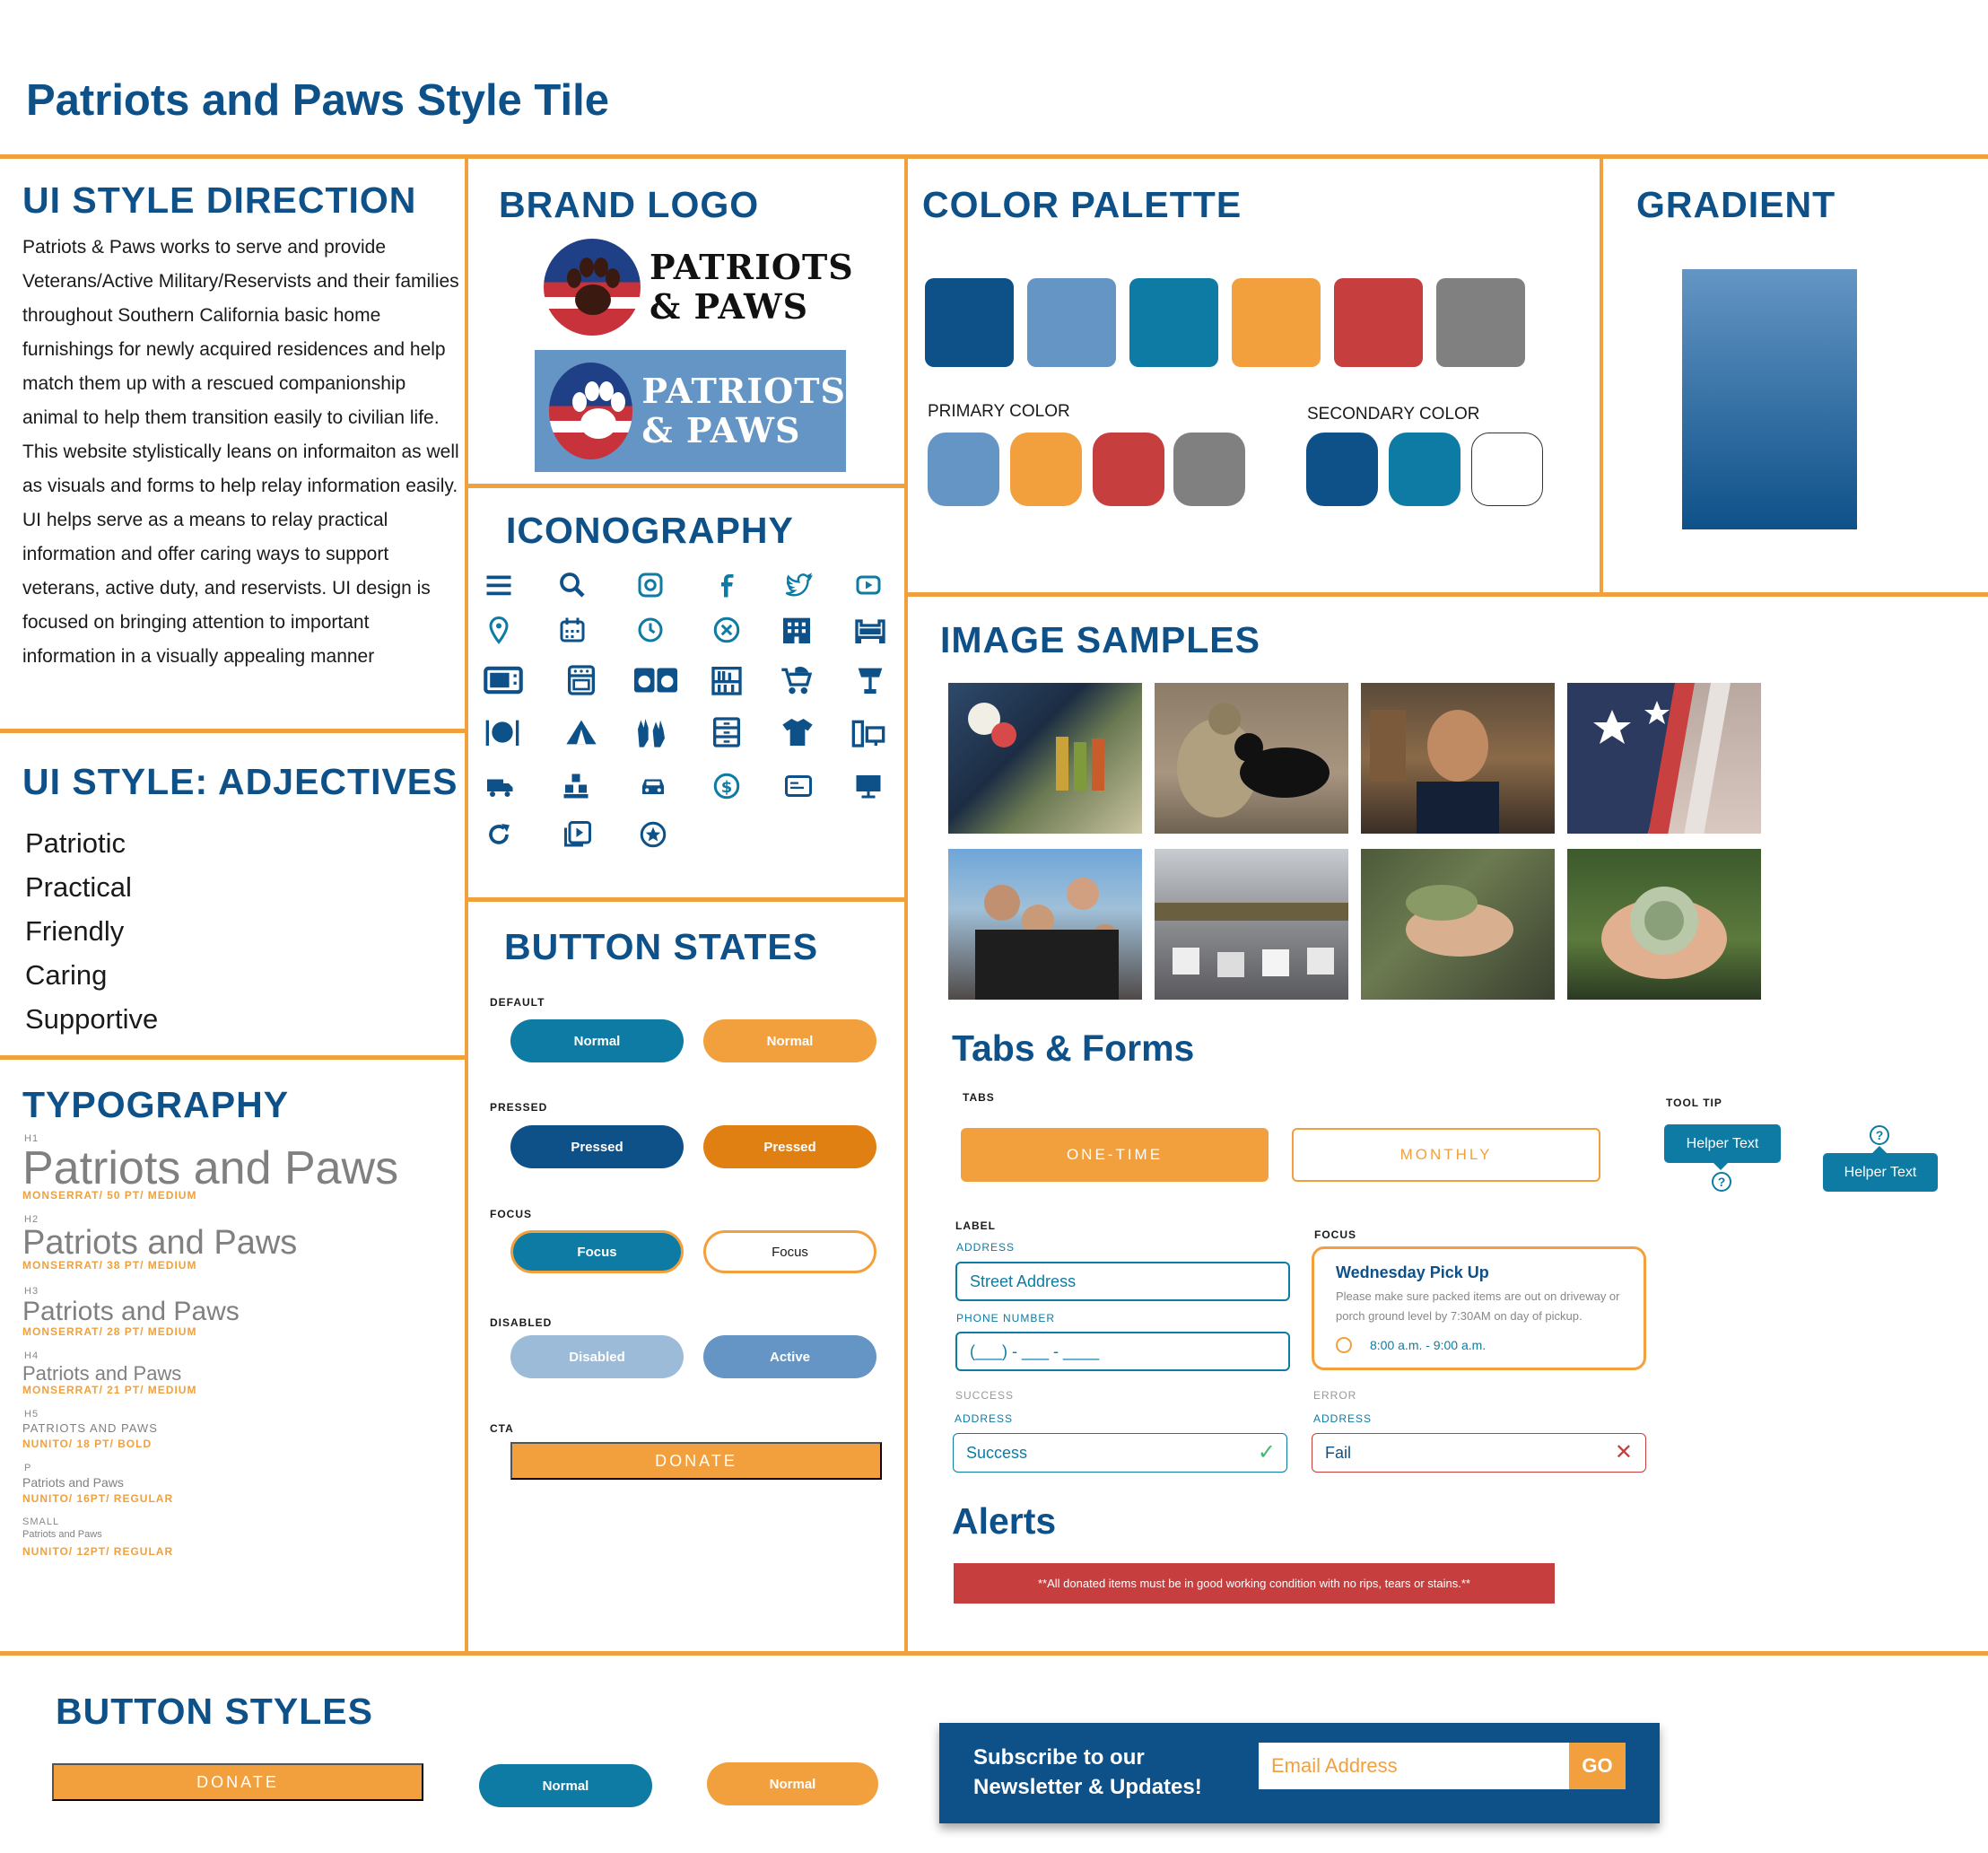 This screenshot has width=1988, height=1853. What do you see at coordinates (727, 585) in the screenshot?
I see `facebook-icon` at bounding box center [727, 585].